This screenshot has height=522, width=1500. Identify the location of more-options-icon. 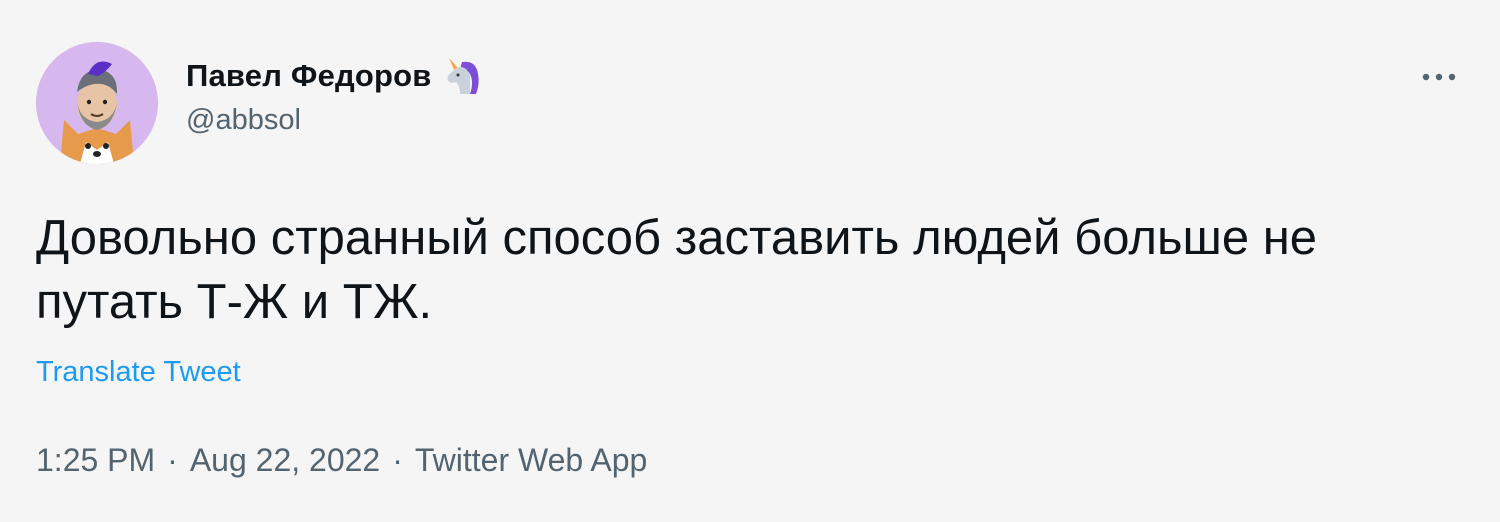
(1439, 77).